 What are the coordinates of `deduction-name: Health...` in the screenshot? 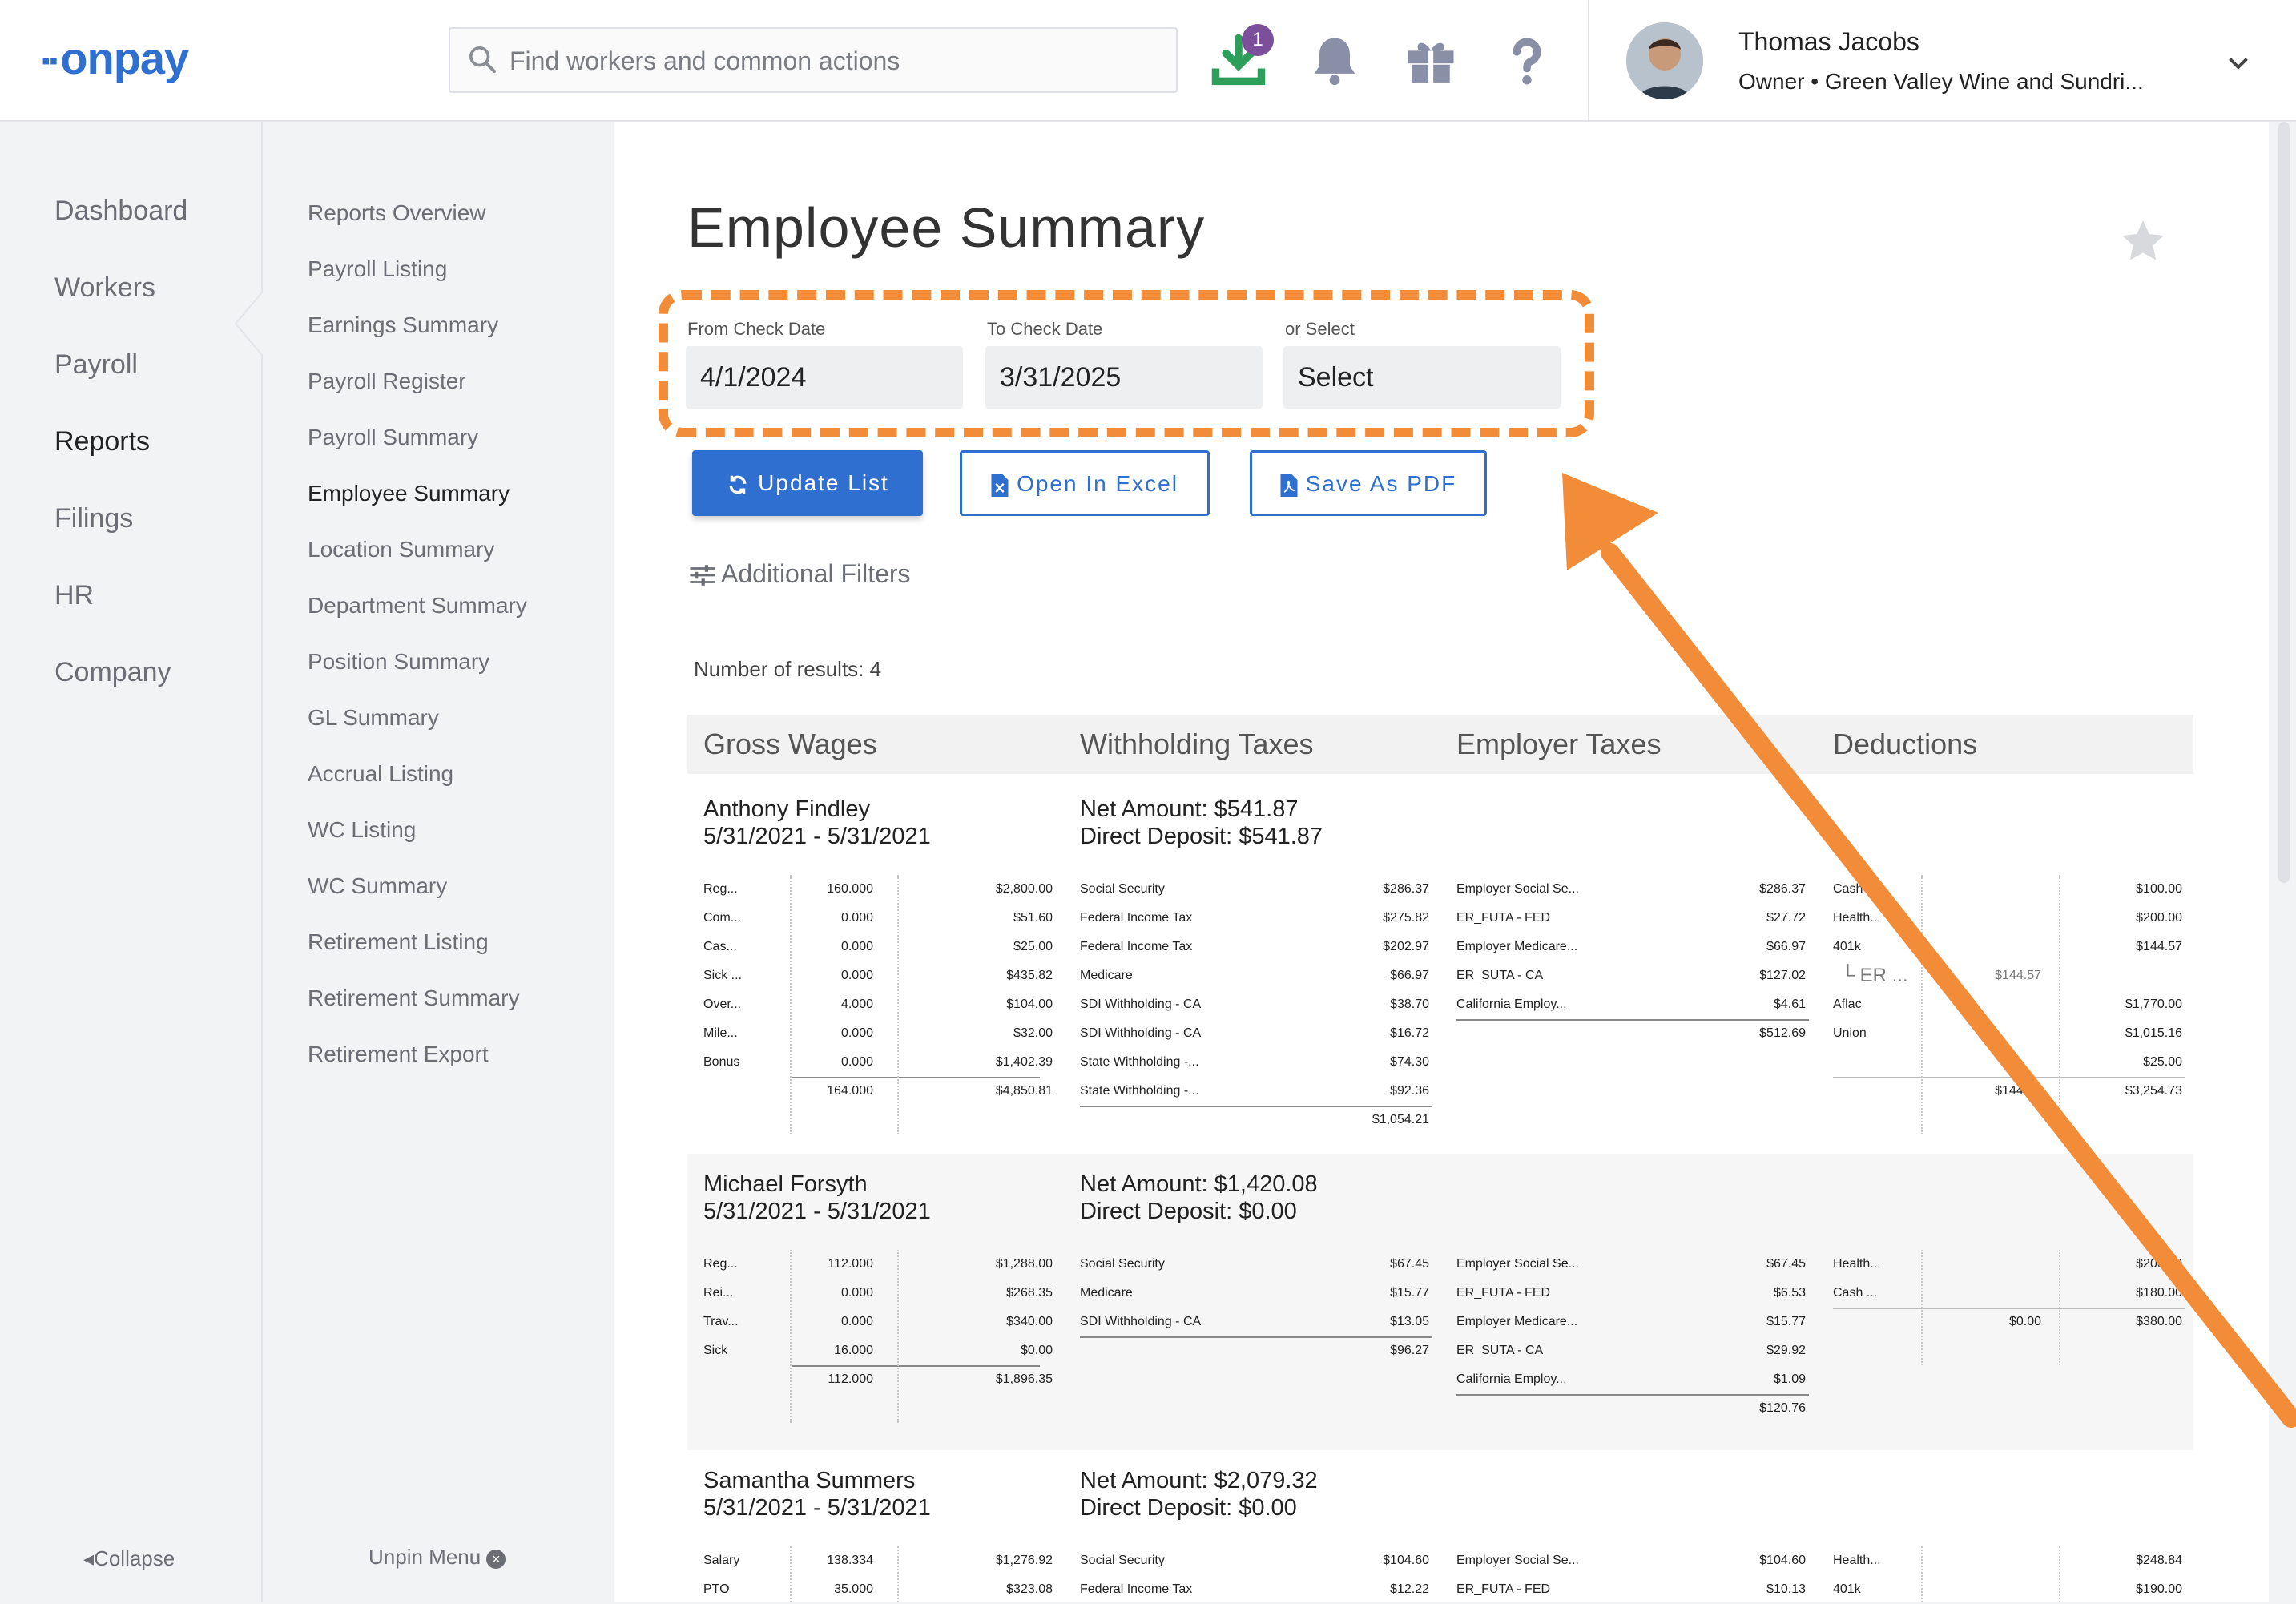 It's located at (1857, 1264).